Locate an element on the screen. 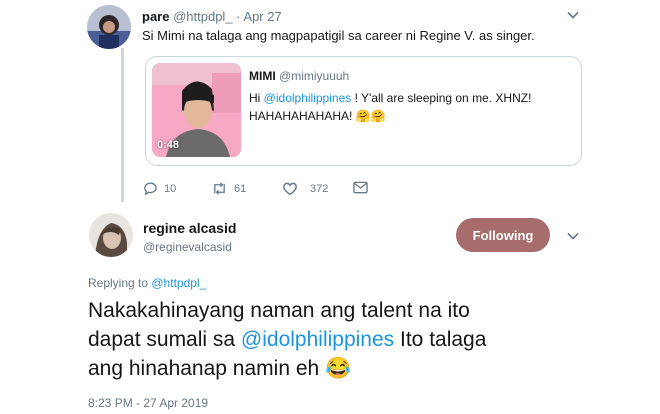 Image resolution: width=660 pixels, height=414 pixels. quoted-header: MIMI @mimiyuuuh is located at coordinates (299, 76).